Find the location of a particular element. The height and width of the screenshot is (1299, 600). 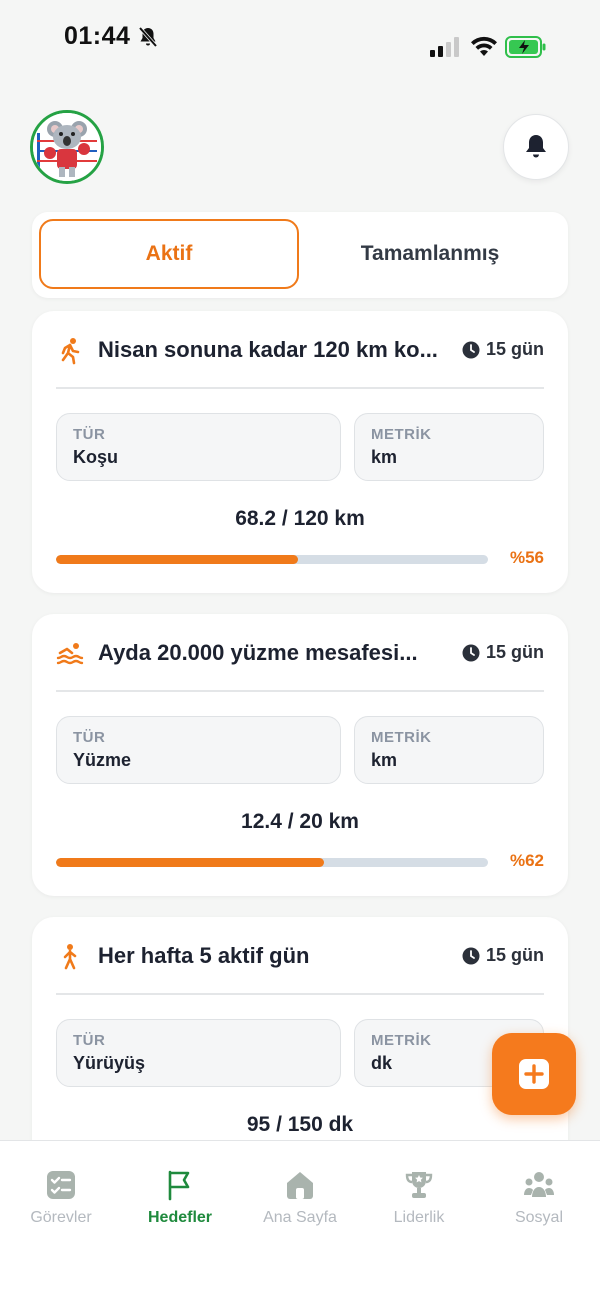

swimming-icon is located at coordinates (70, 654).